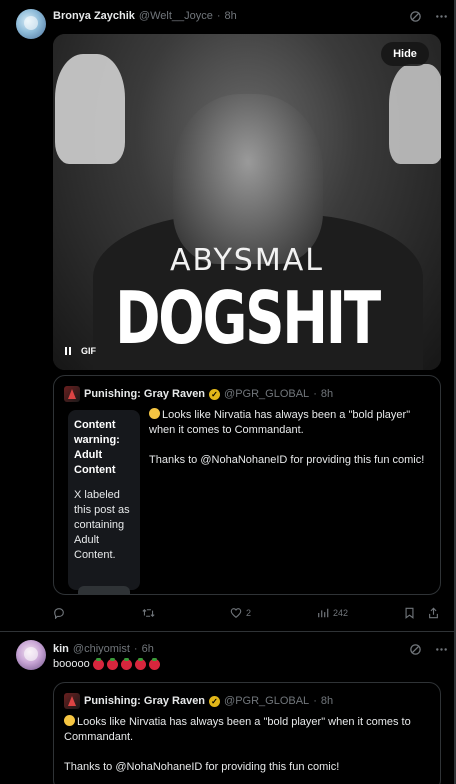 This screenshot has width=456, height=784. Describe the element at coordinates (71, 664) in the screenshot. I see `tweet-text-content: booooo` at that location.